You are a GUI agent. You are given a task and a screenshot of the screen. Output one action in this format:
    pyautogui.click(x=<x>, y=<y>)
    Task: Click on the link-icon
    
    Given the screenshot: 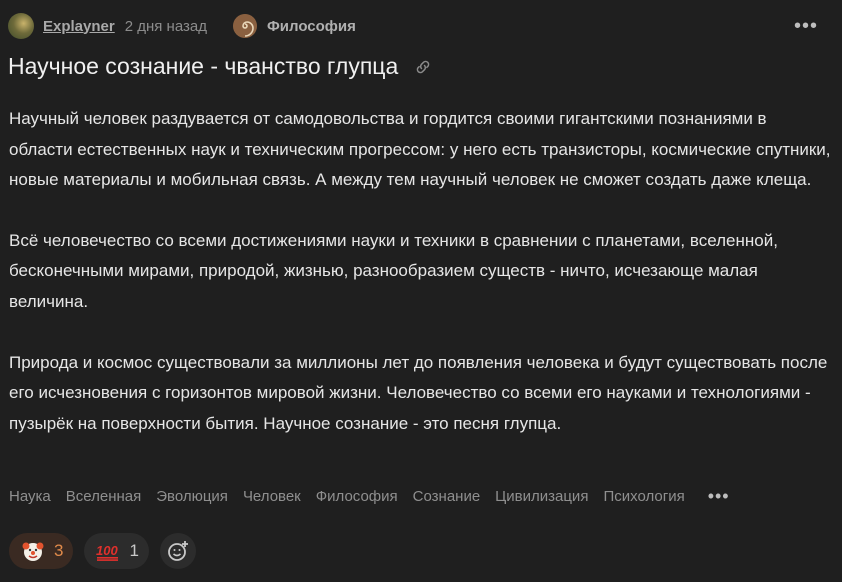 What is the action you would take?
    pyautogui.click(x=423, y=67)
    